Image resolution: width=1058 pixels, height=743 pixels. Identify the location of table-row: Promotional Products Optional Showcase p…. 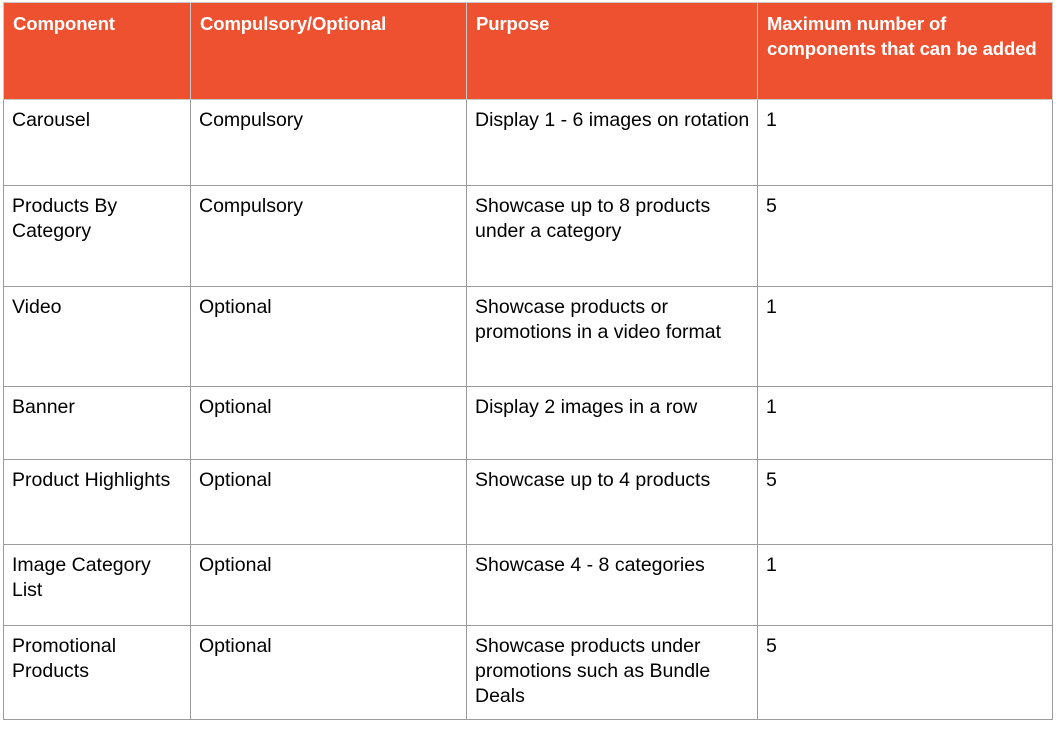
(528, 672).